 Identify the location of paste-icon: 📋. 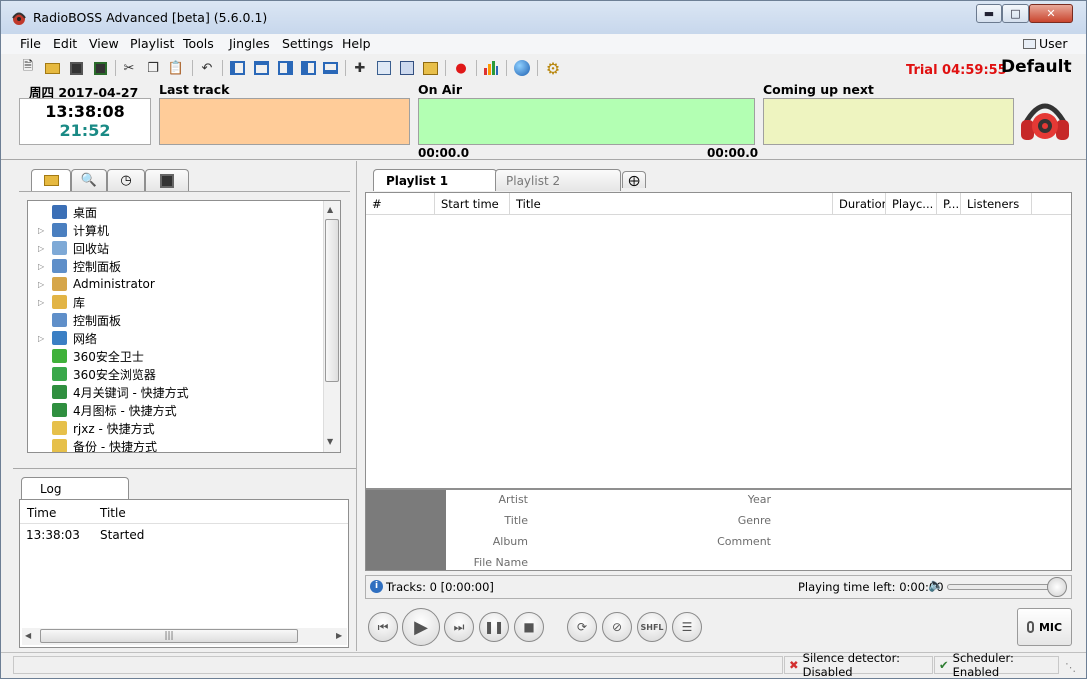
(176, 68).